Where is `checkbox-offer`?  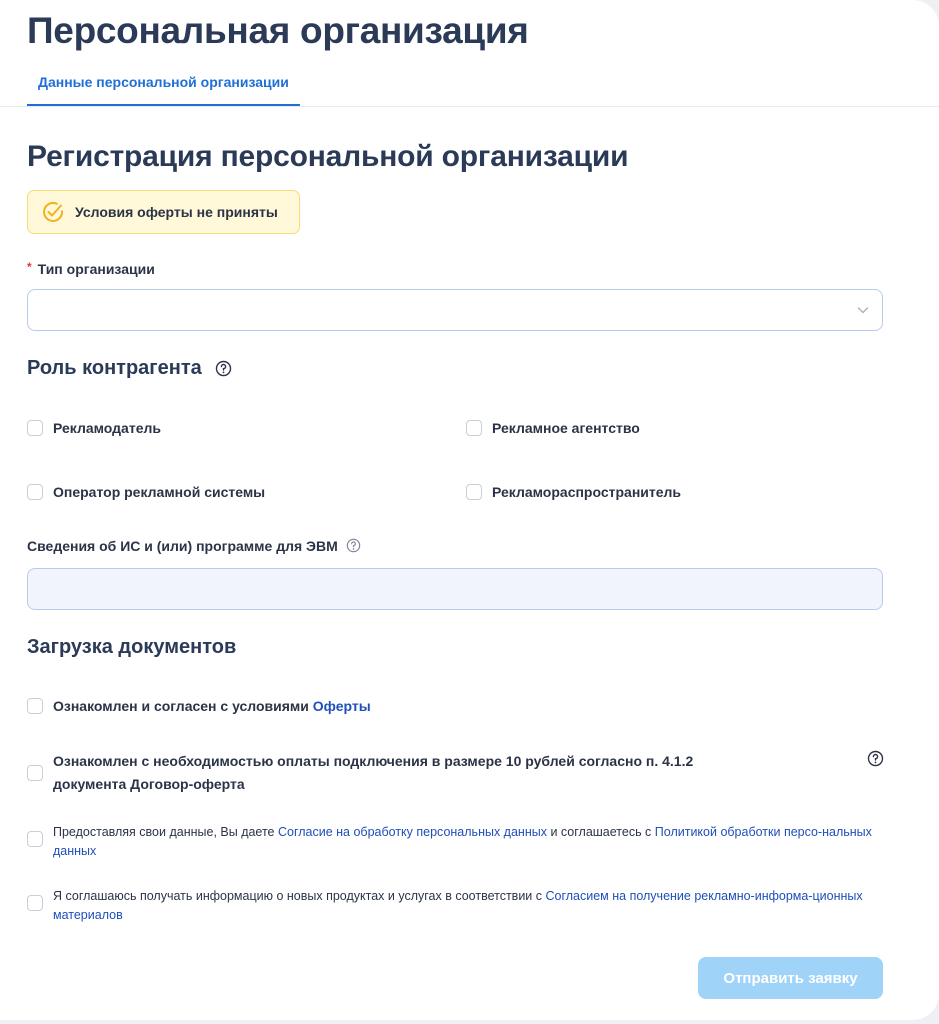
checkbox-offer is located at coordinates (35, 706).